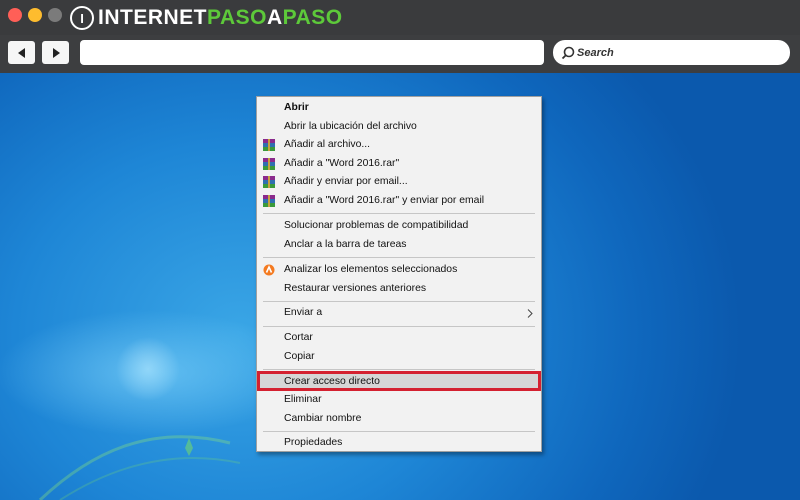 This screenshot has height=500, width=800. I want to click on logo-text-internet: INTERNET, so click(152, 17).